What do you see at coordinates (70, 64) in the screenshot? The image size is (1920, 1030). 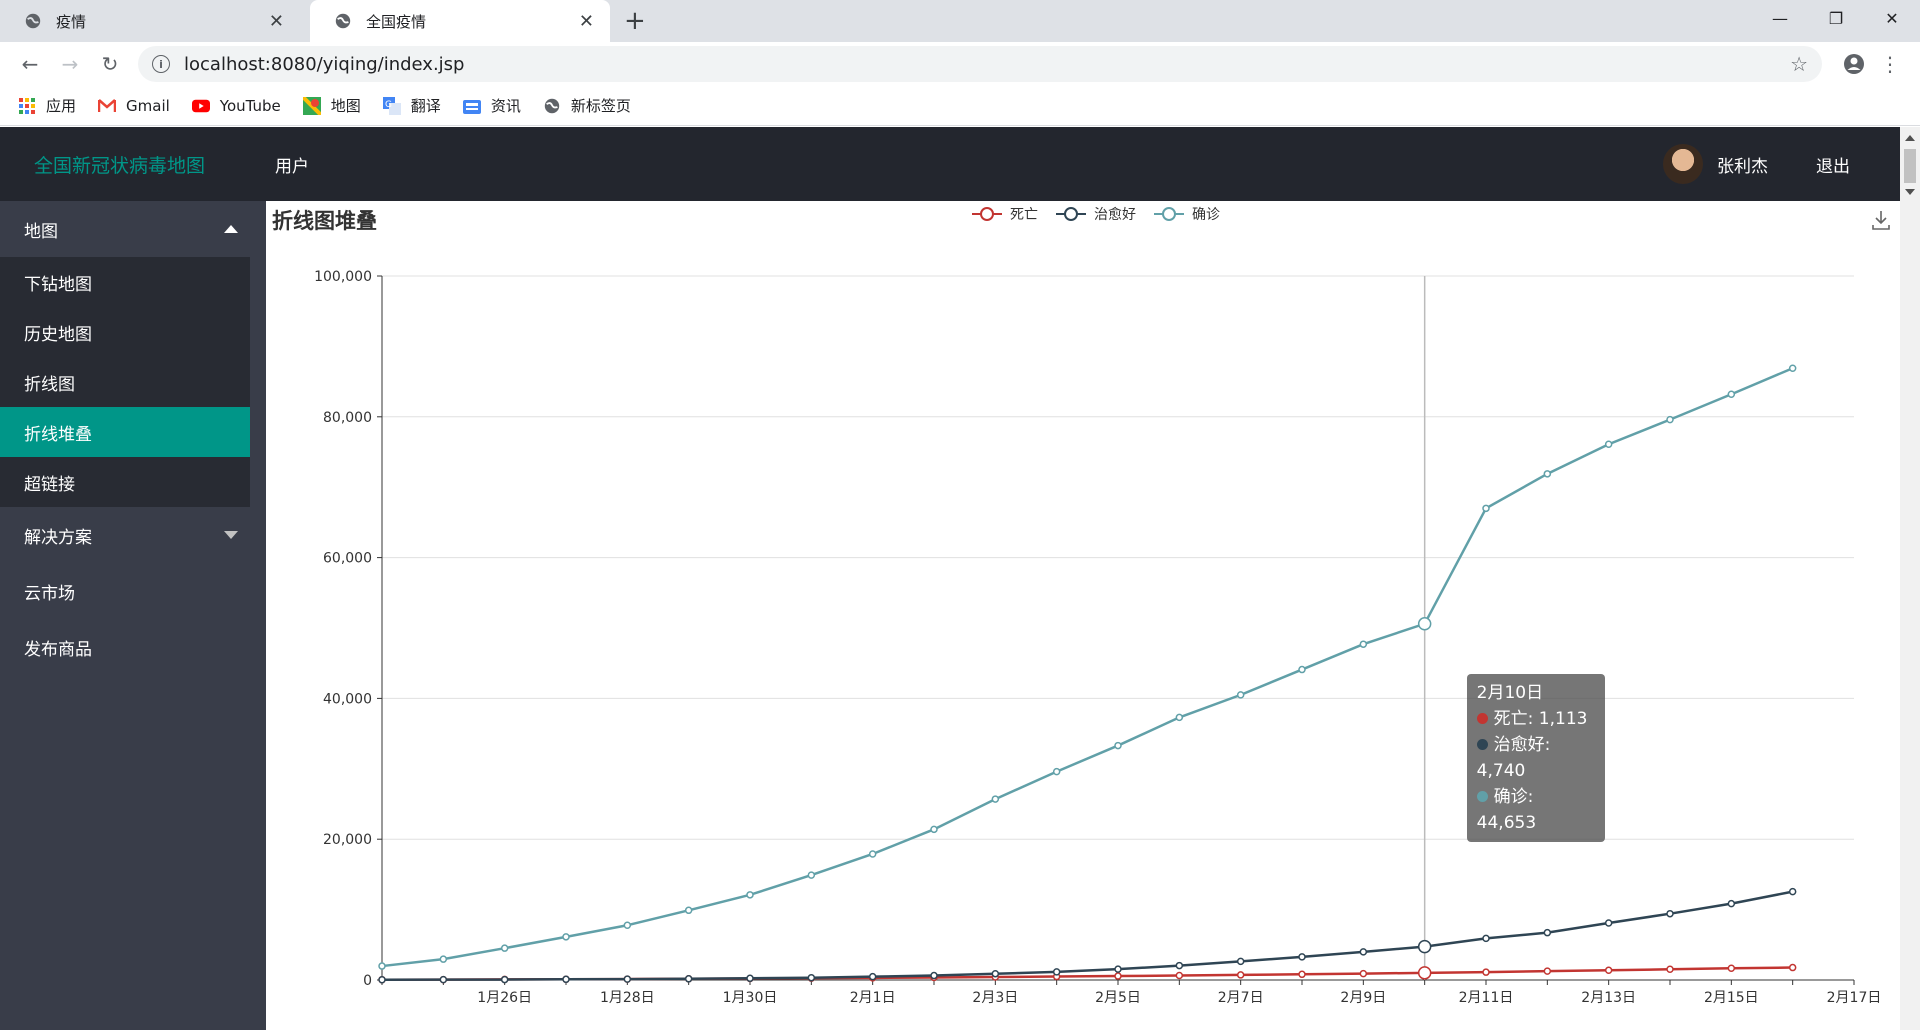 I see `forward-button: →` at bounding box center [70, 64].